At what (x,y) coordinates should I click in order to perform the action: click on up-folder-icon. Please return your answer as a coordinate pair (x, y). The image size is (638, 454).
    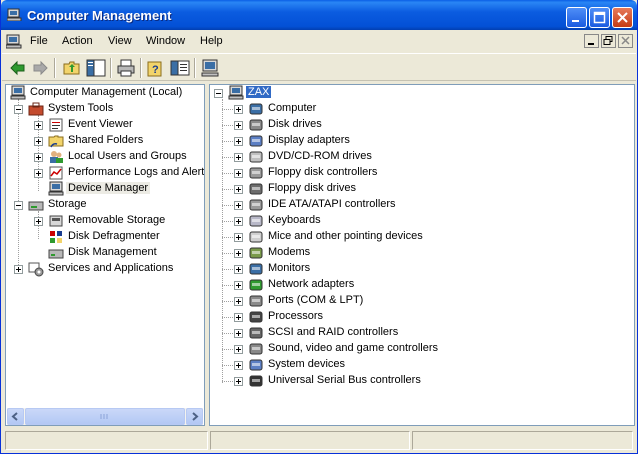
    Looking at the image, I should click on (72, 68).